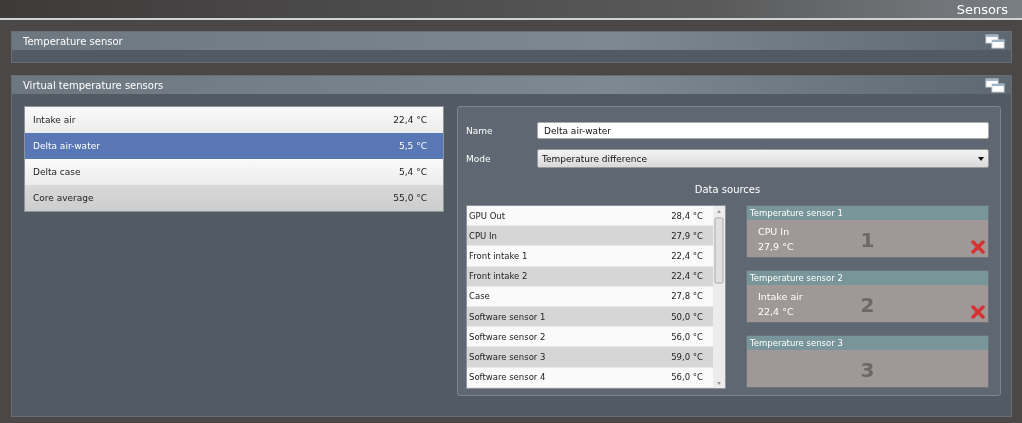 The image size is (1022, 423). Describe the element at coordinates (687, 296) in the screenshot. I see `source-value: 27,8 °C` at that location.